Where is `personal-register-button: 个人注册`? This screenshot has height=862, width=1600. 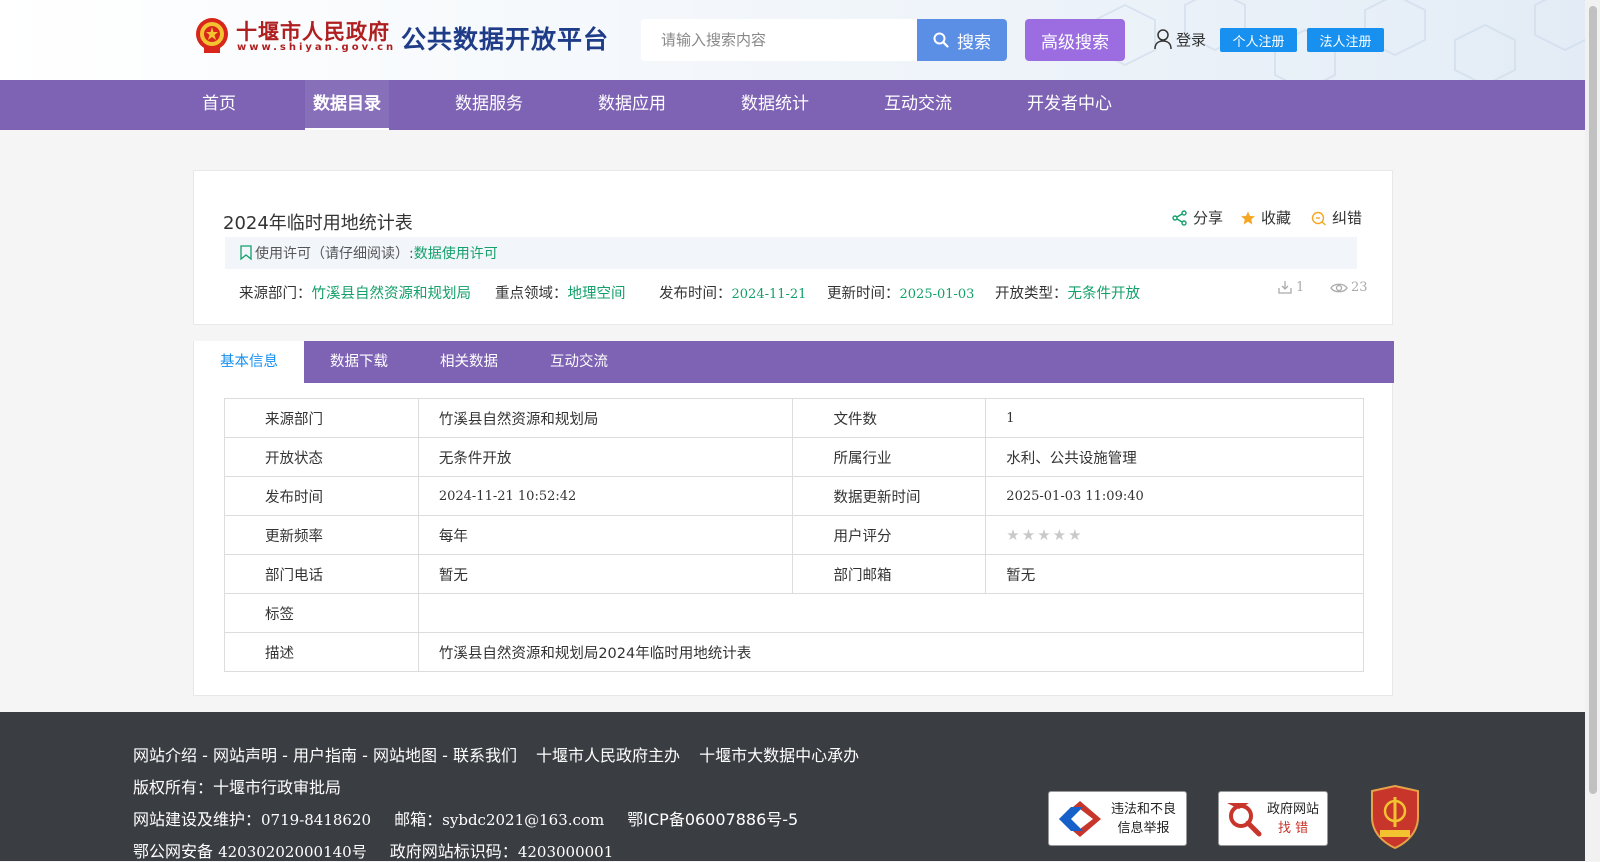 personal-register-button: 个人注册 is located at coordinates (1258, 40).